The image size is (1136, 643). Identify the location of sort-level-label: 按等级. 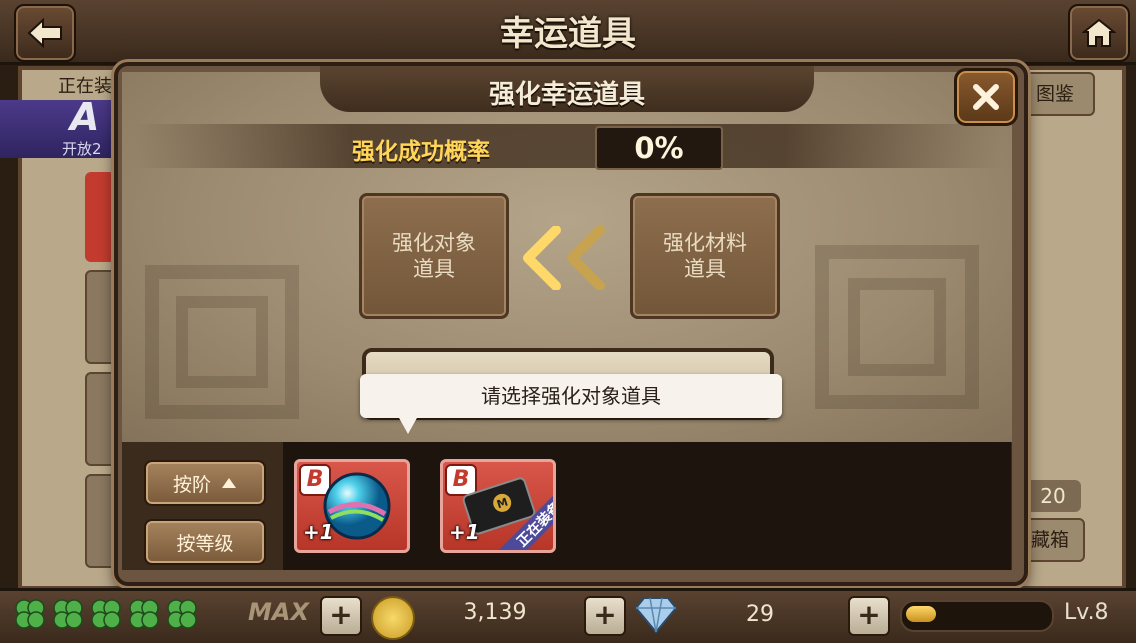
(205, 543).